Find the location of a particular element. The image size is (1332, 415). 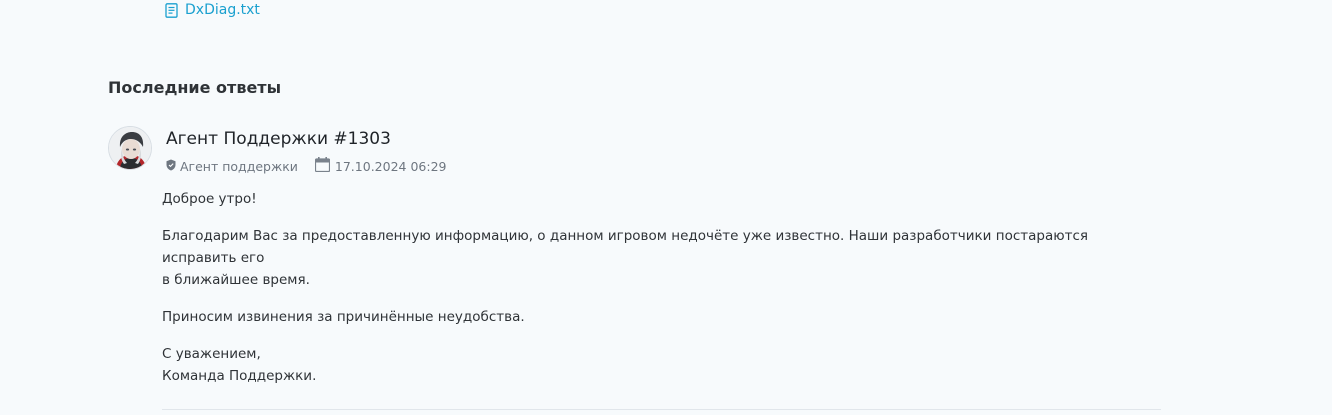

attachment-filename: DxDiag.txt is located at coordinates (222, 10).